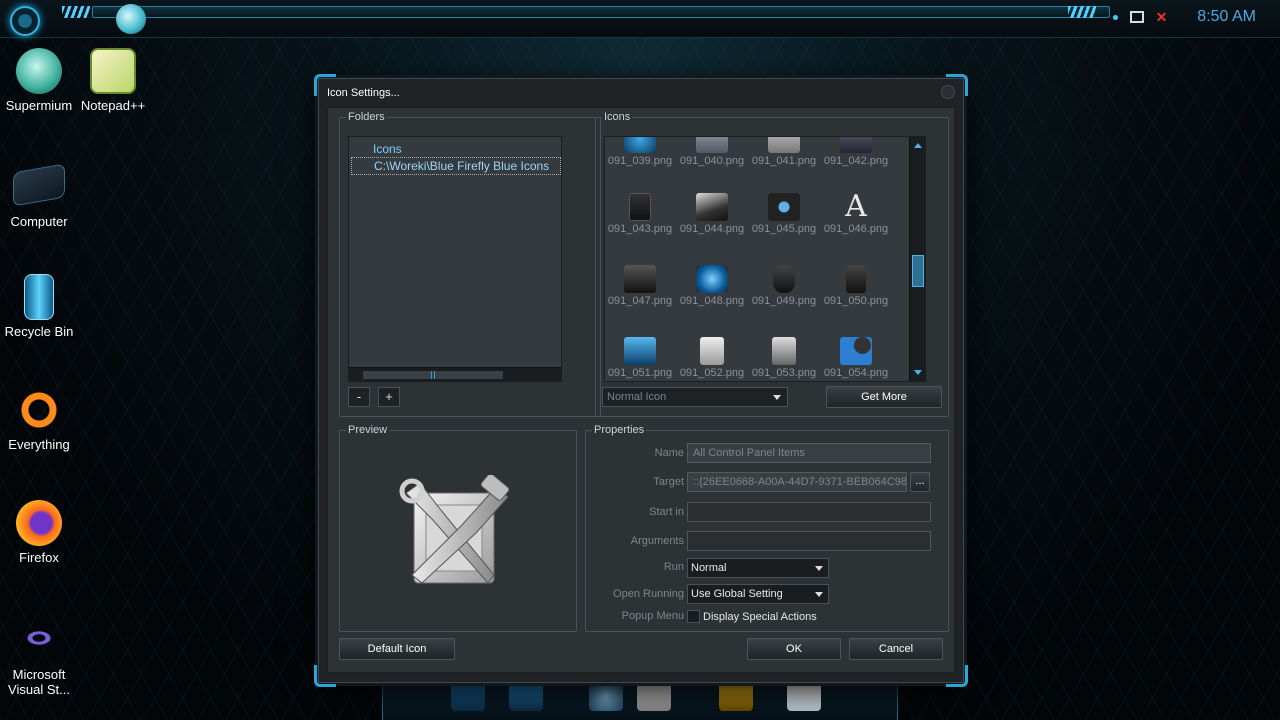  I want to click on preview-group: Preview, so click(458, 528).